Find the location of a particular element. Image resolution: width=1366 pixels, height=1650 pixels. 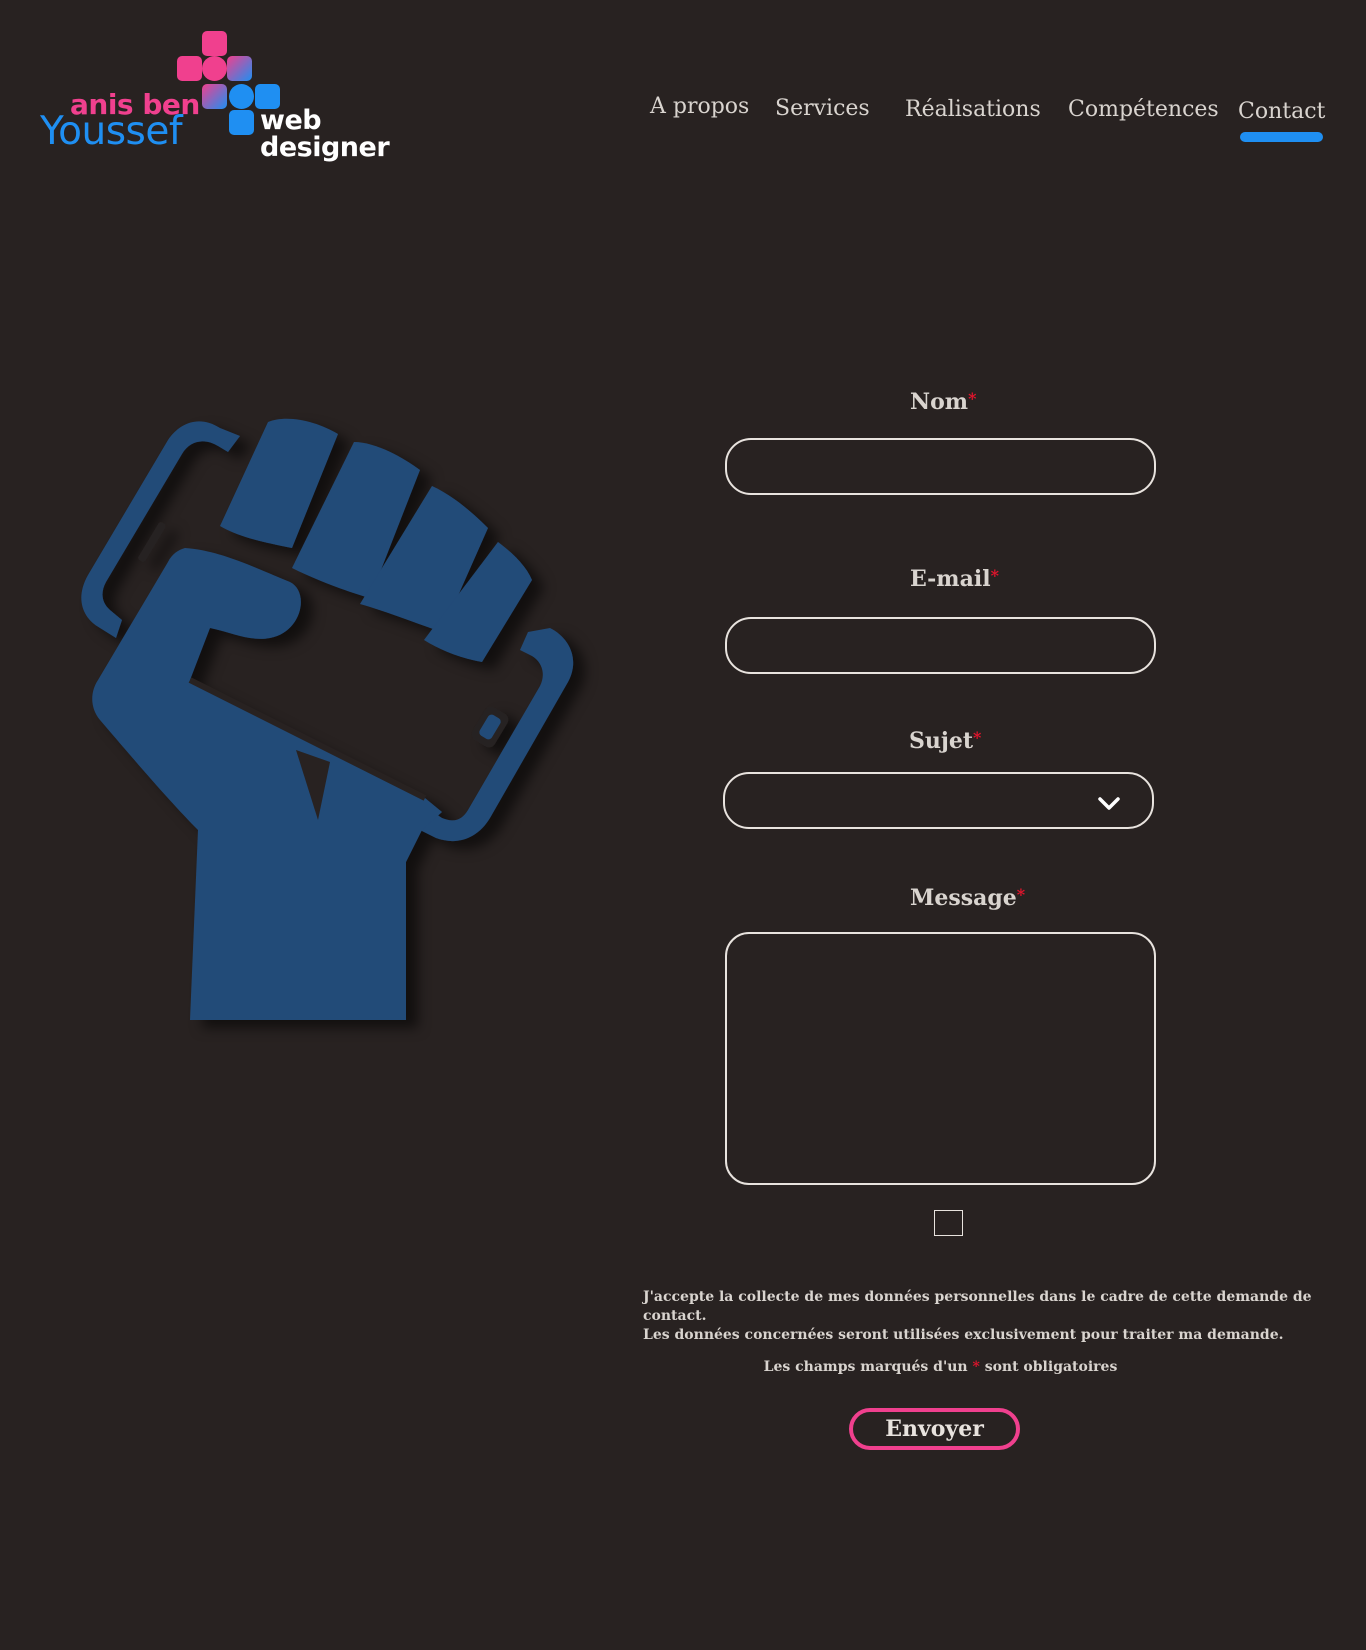

name-input is located at coordinates (940, 466).